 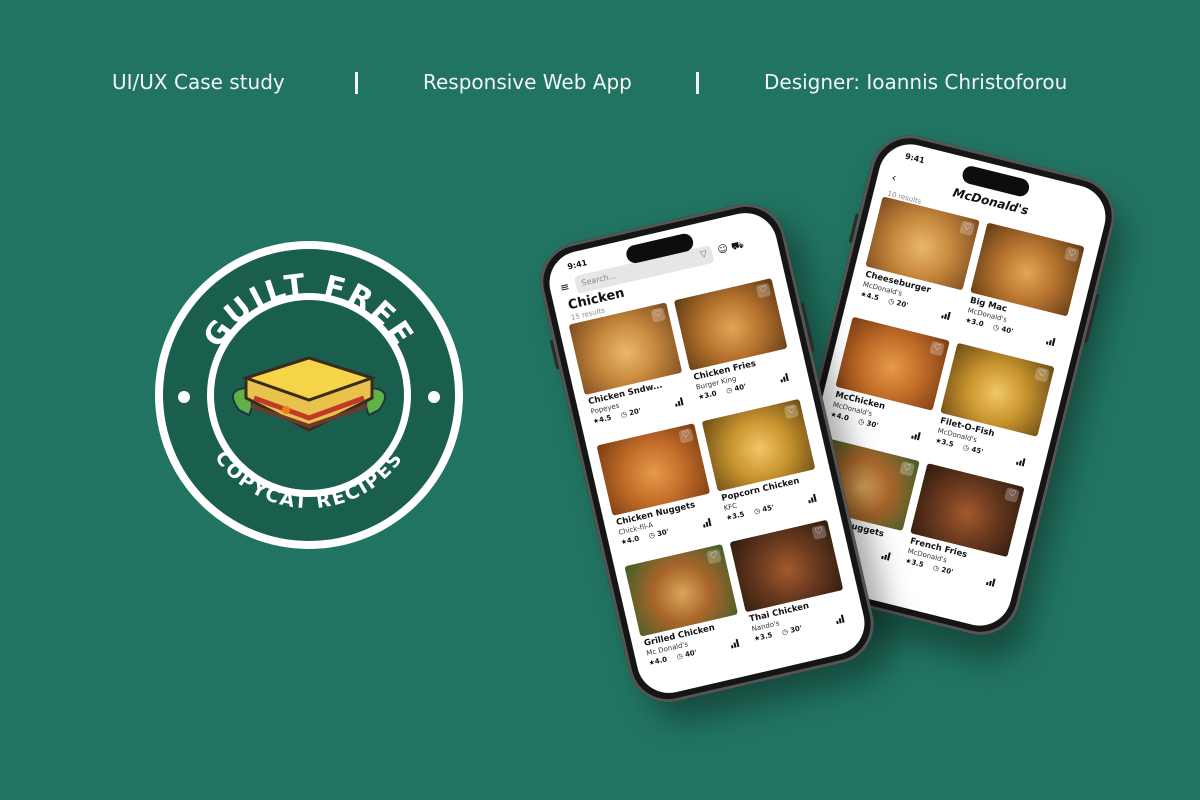 I want to click on recipe-card: ♡ Popcorn Chicken KFC ★3.5◷ 45', so click(x=763, y=468).